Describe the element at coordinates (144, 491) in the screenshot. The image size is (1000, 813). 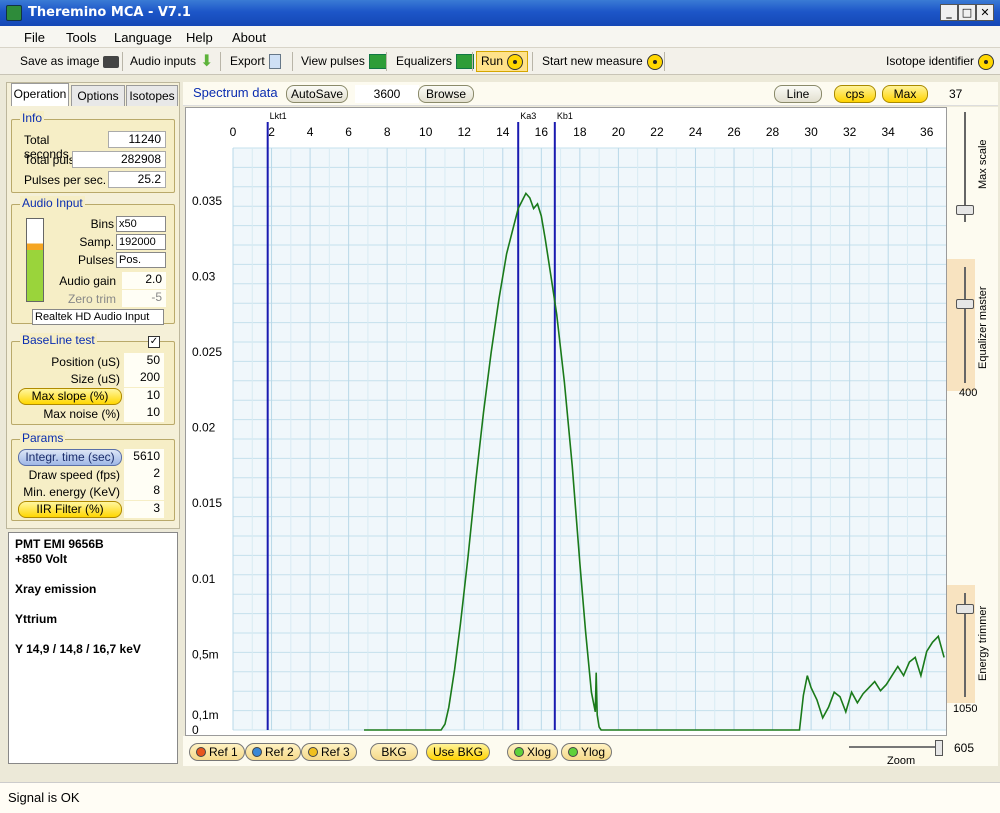
I see `min-energy-value: 8` at that location.